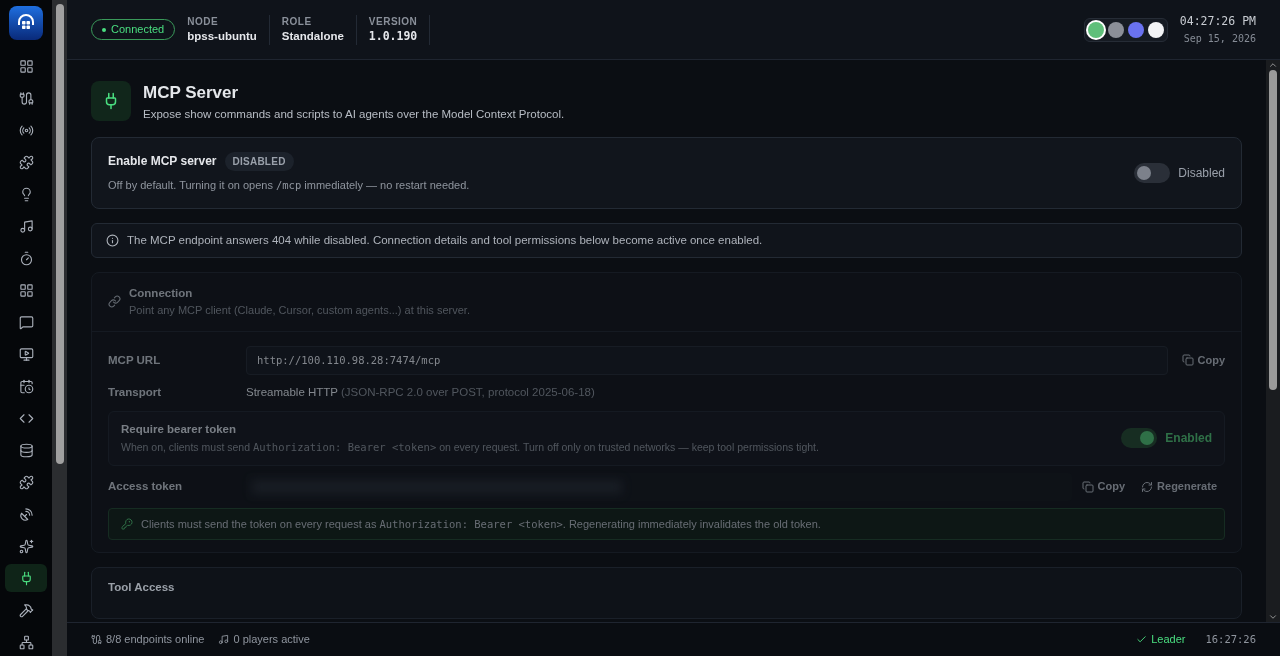 The width and height of the screenshot is (1280, 656). I want to click on main-scrollbar, so click(1273, 341).